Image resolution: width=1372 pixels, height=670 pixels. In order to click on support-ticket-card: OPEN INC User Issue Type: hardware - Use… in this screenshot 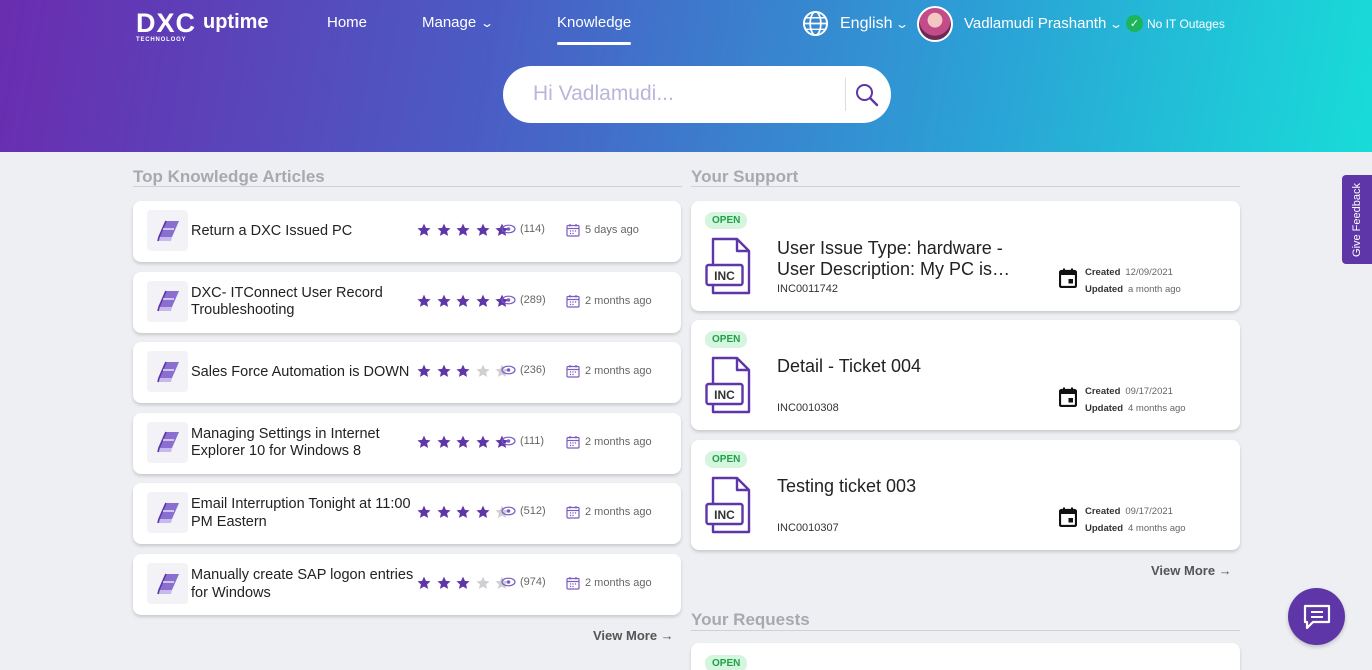, I will do `click(965, 256)`.